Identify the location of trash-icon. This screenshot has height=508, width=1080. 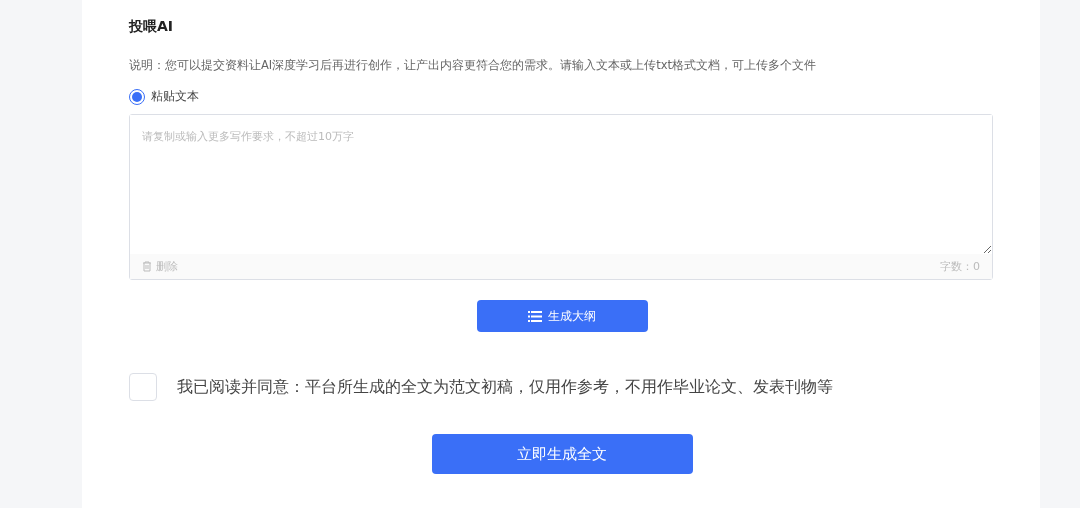
(147, 266).